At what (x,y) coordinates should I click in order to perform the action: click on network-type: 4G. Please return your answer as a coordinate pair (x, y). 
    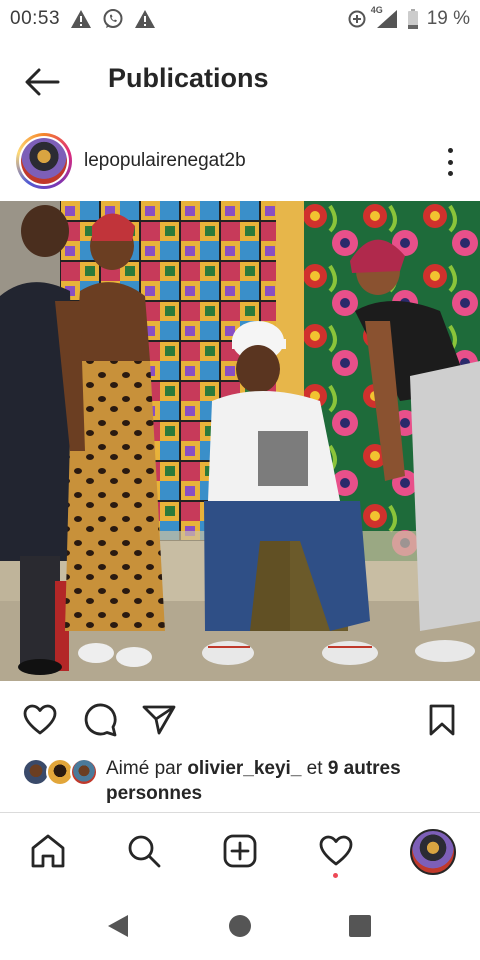
    Looking at the image, I should click on (376, 10).